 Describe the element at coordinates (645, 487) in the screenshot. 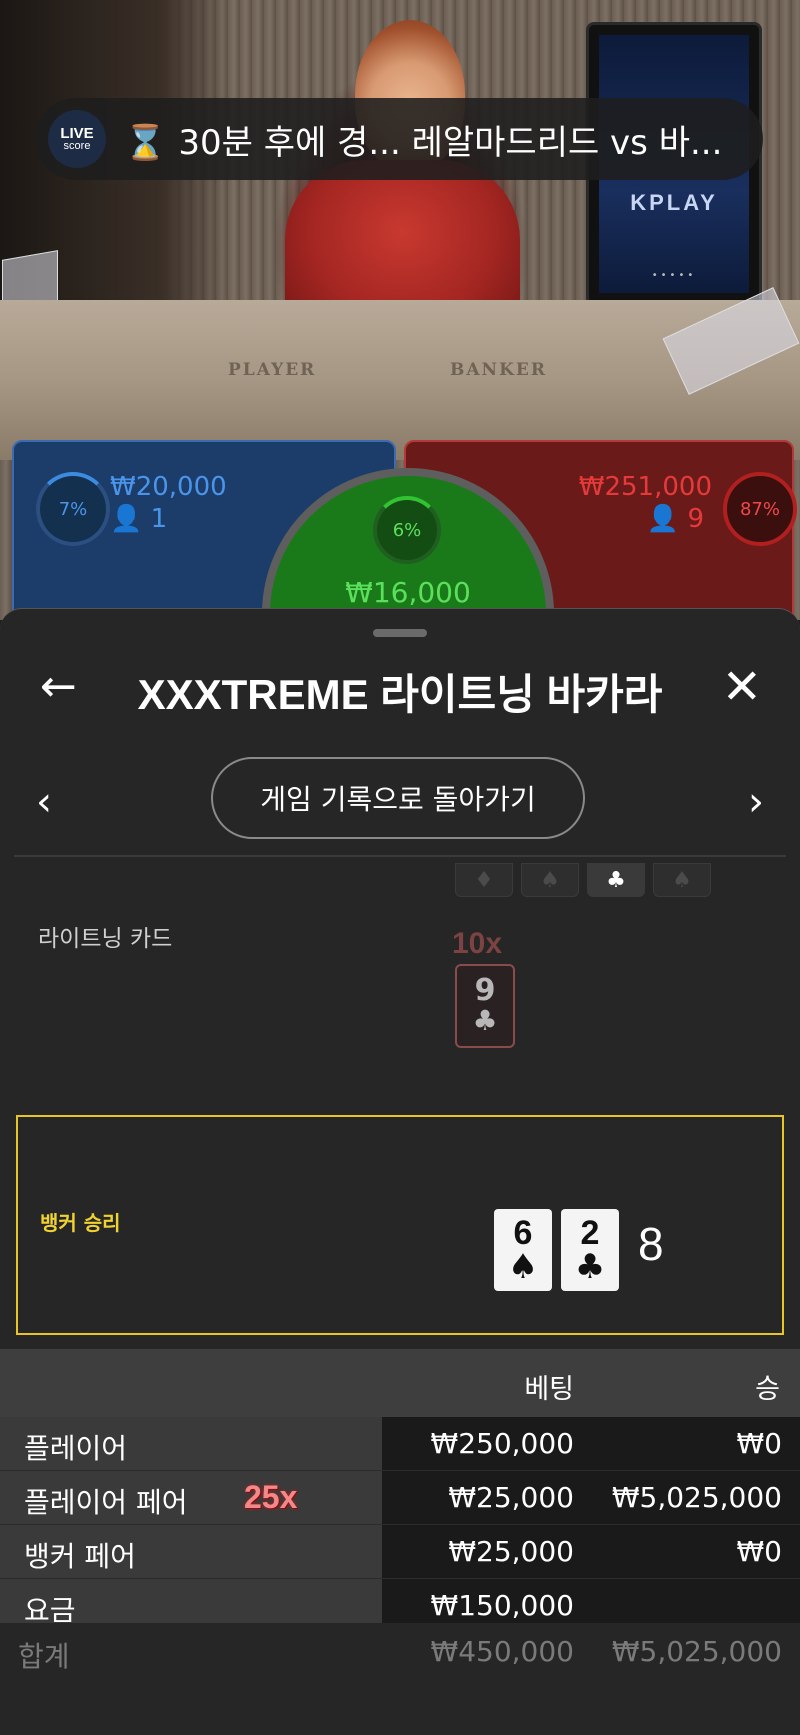

I see `banker-total-amount: ₩251,000` at that location.